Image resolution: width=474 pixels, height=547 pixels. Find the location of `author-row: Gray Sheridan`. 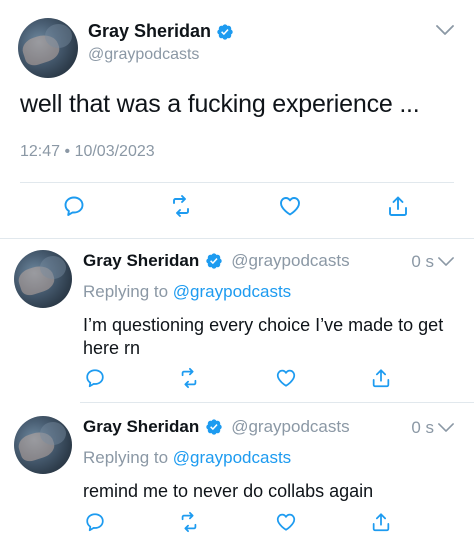

author-row: Gray Sheridan is located at coordinates (161, 31).